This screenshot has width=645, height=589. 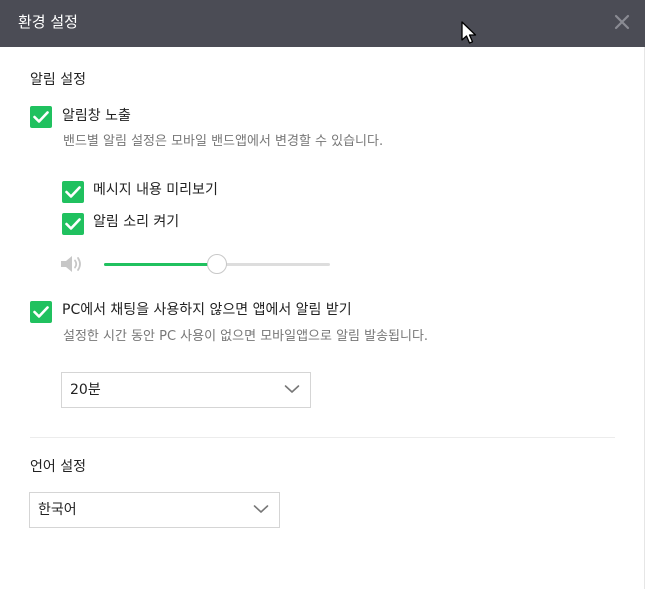 I want to click on show-popup-checkbox, so click(x=41, y=117).